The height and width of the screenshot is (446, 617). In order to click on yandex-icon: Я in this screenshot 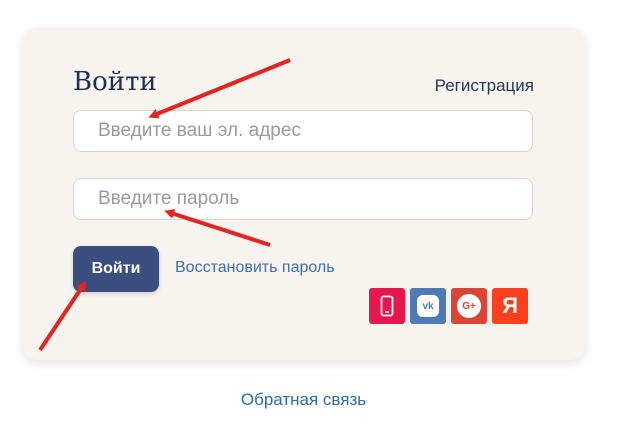, I will do `click(510, 305)`.